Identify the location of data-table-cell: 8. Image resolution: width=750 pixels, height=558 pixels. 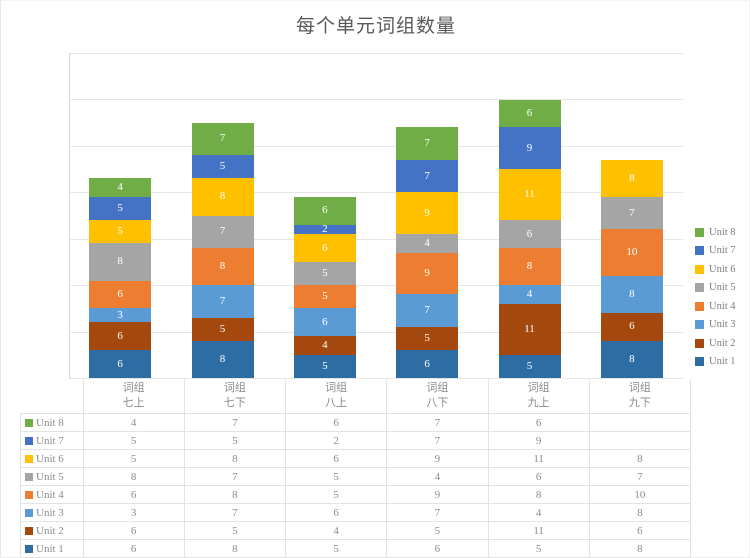
(133, 476).